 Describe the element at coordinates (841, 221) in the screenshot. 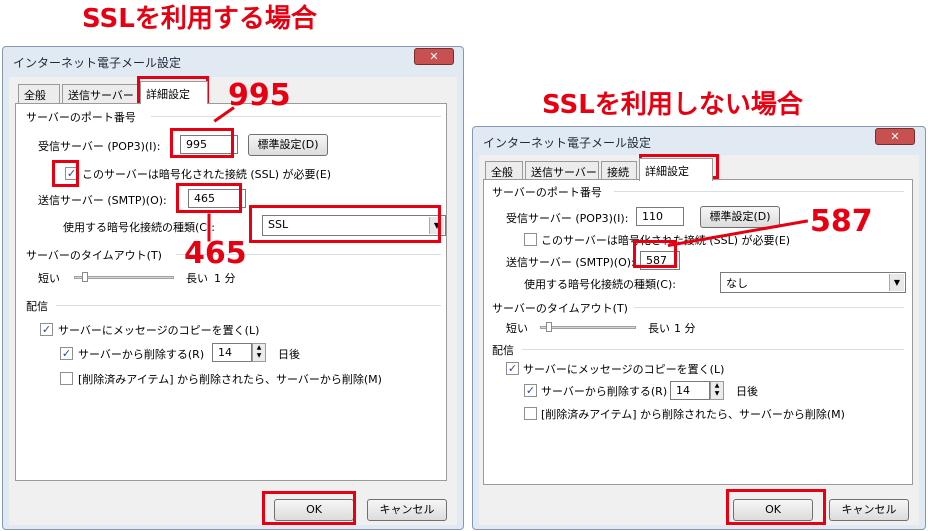

I see `right-callout-587: 587` at that location.